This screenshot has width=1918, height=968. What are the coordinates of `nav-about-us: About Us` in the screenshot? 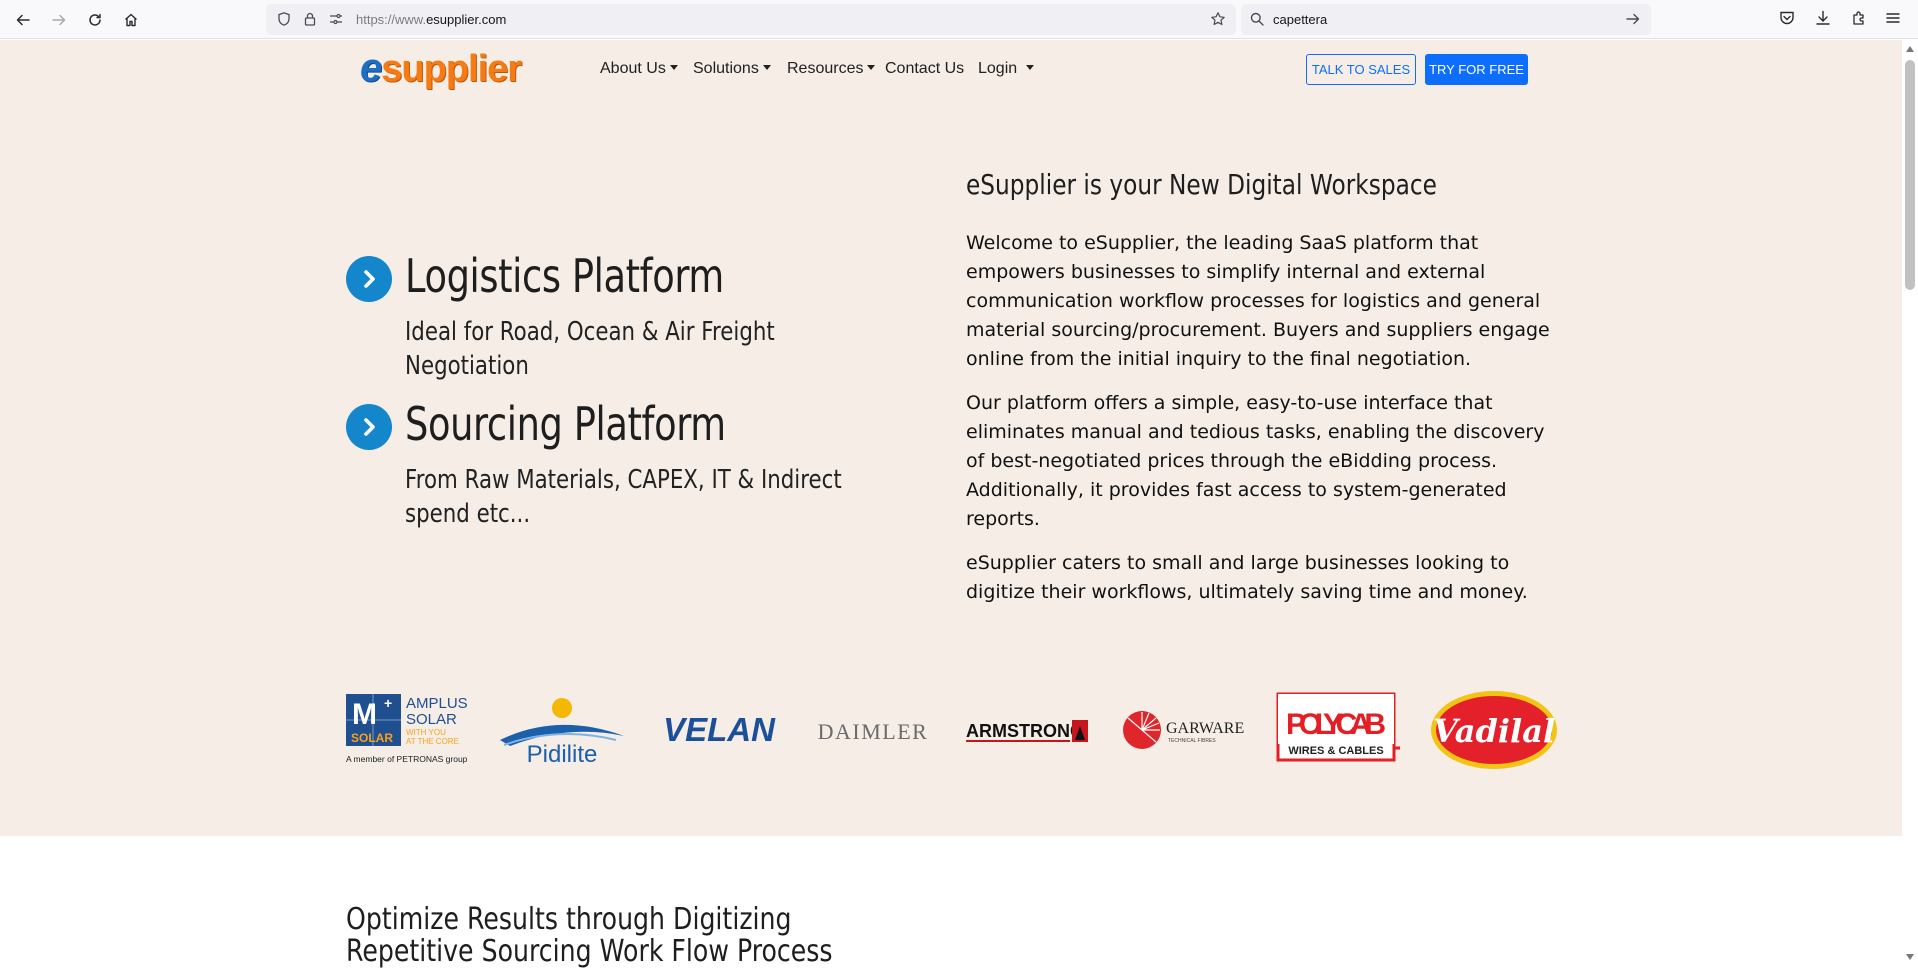 It's located at (639, 69).